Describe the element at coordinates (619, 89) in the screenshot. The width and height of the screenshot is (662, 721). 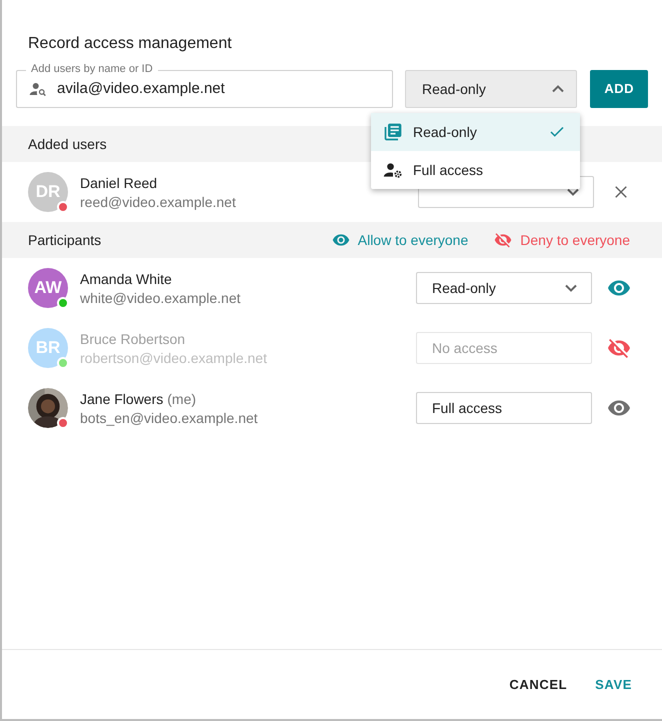
I see `add-button: ADD` at that location.